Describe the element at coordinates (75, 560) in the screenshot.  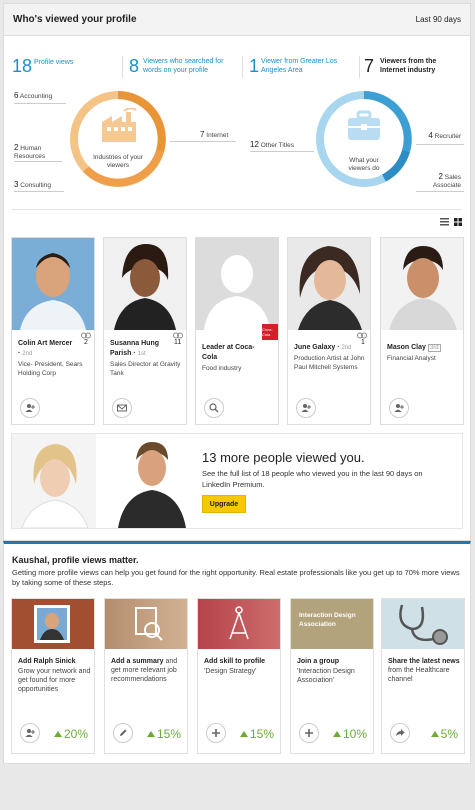
I see `tips-title: Kaushal, profile views matter.` at that location.